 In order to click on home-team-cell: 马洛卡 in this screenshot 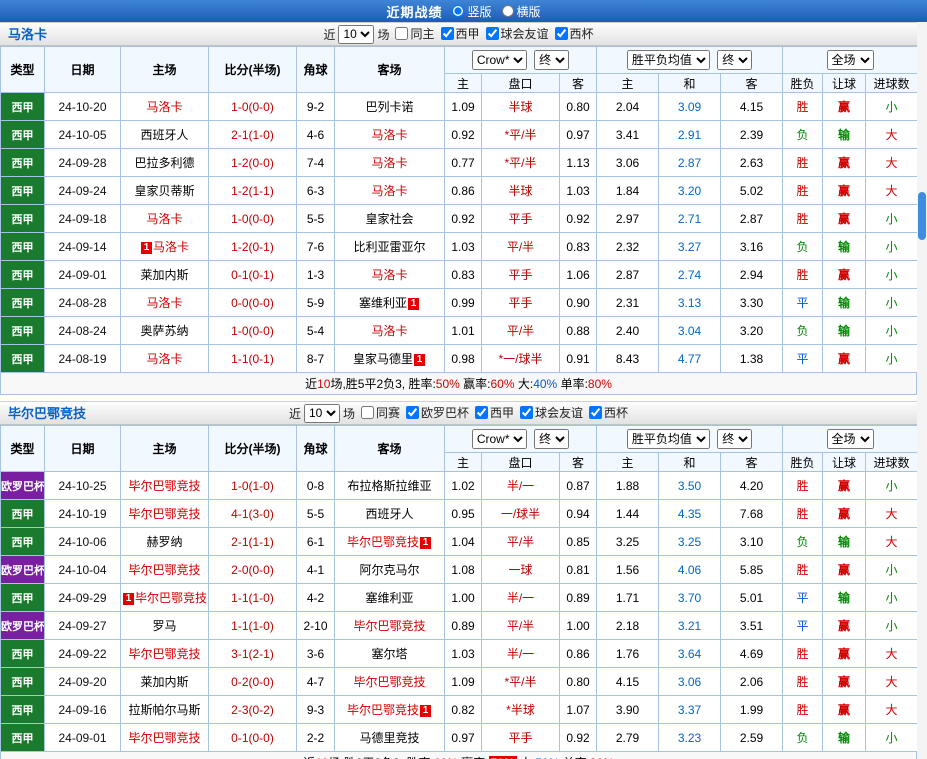, I will do `click(164, 358)`.